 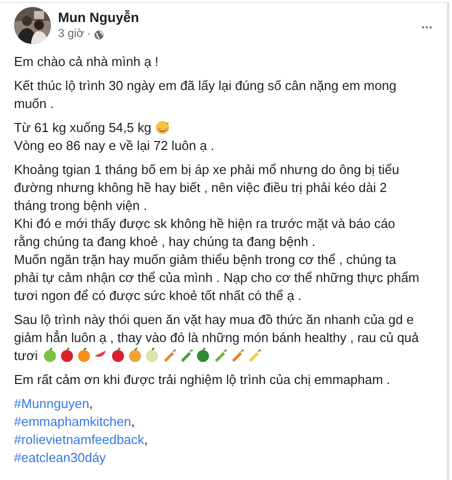 I want to click on post-text: Vòng eo 86 nay e về lại 72 luôn ạ ., so click(x=115, y=146).